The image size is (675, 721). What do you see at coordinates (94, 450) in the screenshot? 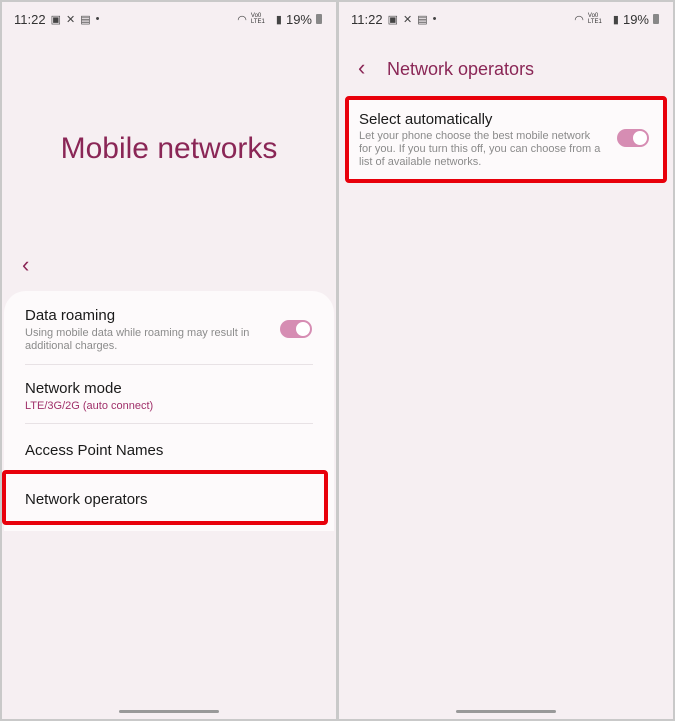
I see `item-title: Access Point Names` at bounding box center [94, 450].